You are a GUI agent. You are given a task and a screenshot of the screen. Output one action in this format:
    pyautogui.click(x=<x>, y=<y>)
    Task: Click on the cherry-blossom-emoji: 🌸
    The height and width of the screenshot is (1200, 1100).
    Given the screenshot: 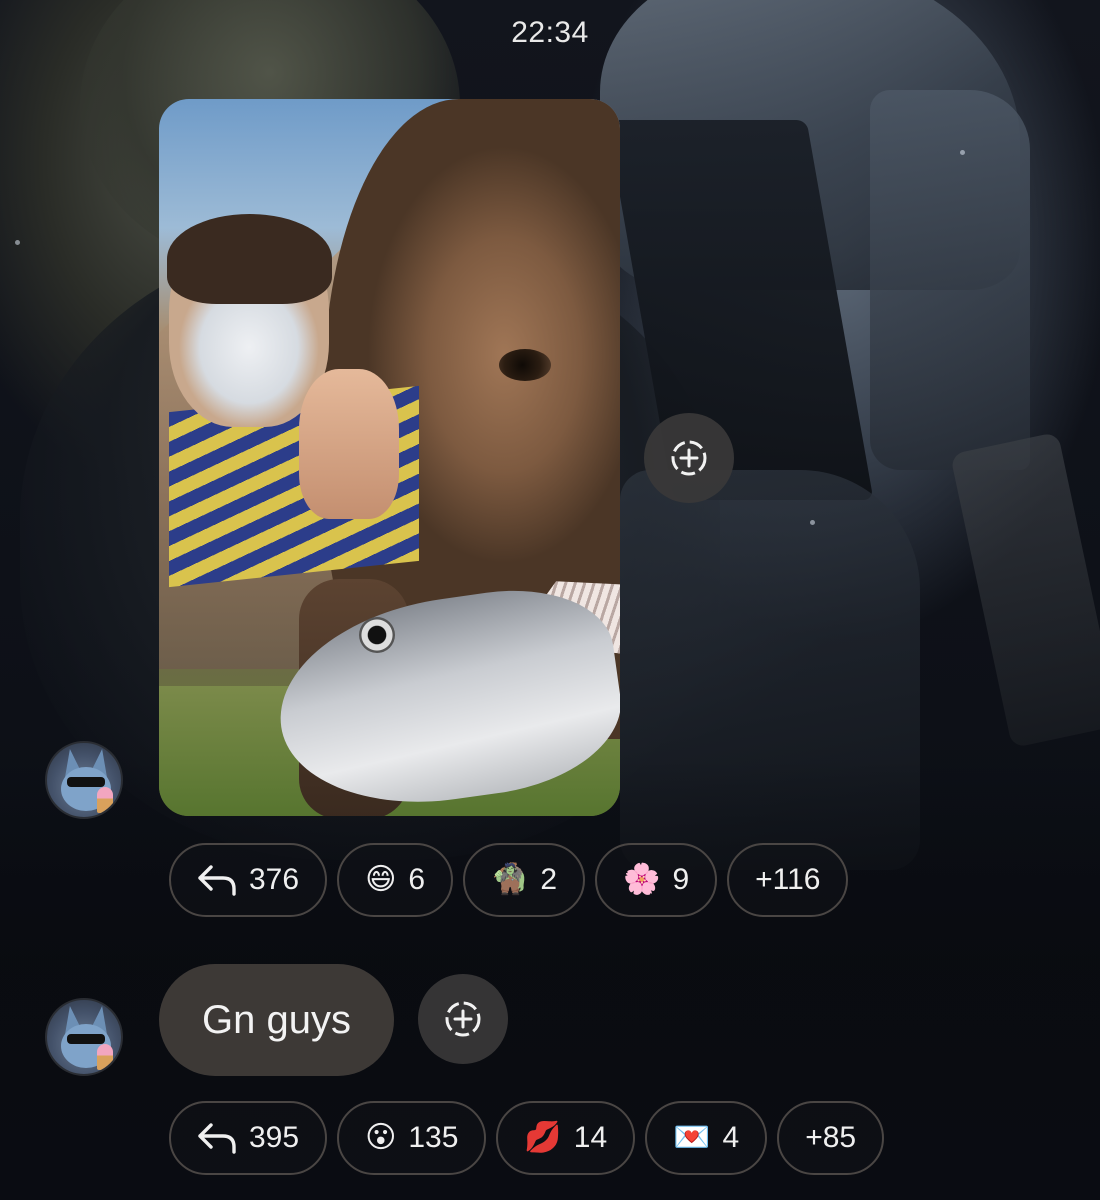 What is the action you would take?
    pyautogui.click(x=642, y=879)
    